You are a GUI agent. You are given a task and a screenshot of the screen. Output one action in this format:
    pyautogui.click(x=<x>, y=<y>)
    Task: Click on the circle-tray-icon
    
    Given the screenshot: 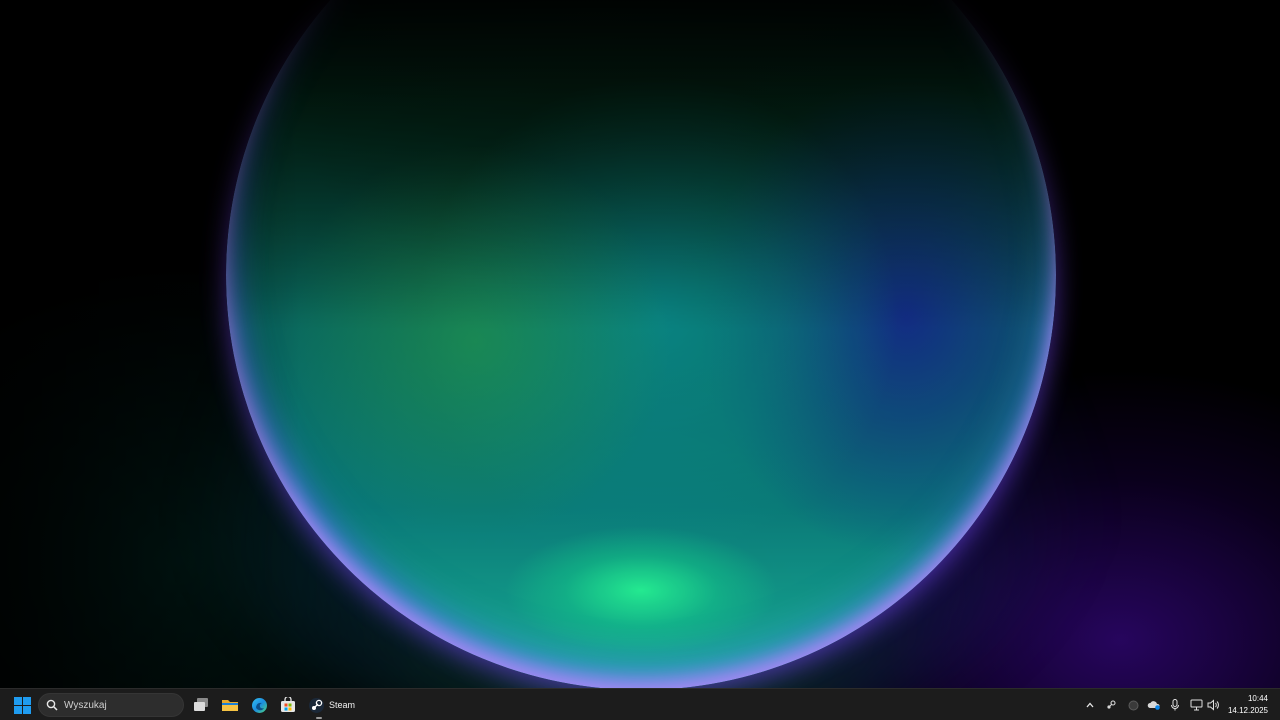 What is the action you would take?
    pyautogui.click(x=1133, y=705)
    